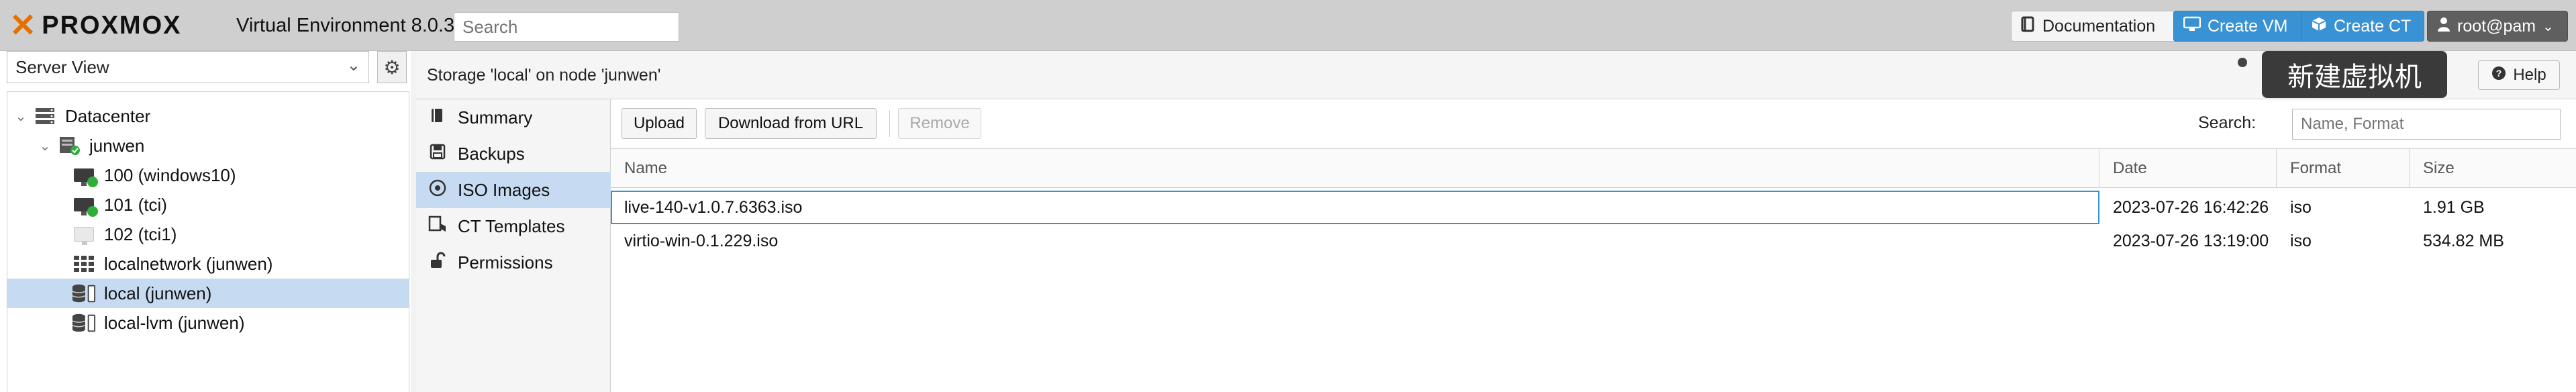 The image size is (2576, 392). What do you see at coordinates (437, 154) in the screenshot?
I see `floppy-icon` at bounding box center [437, 154].